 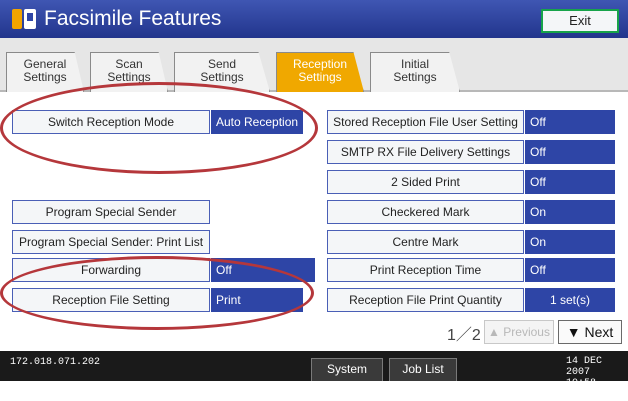 I want to click on reception-file-setting-value: Print, so click(x=257, y=300).